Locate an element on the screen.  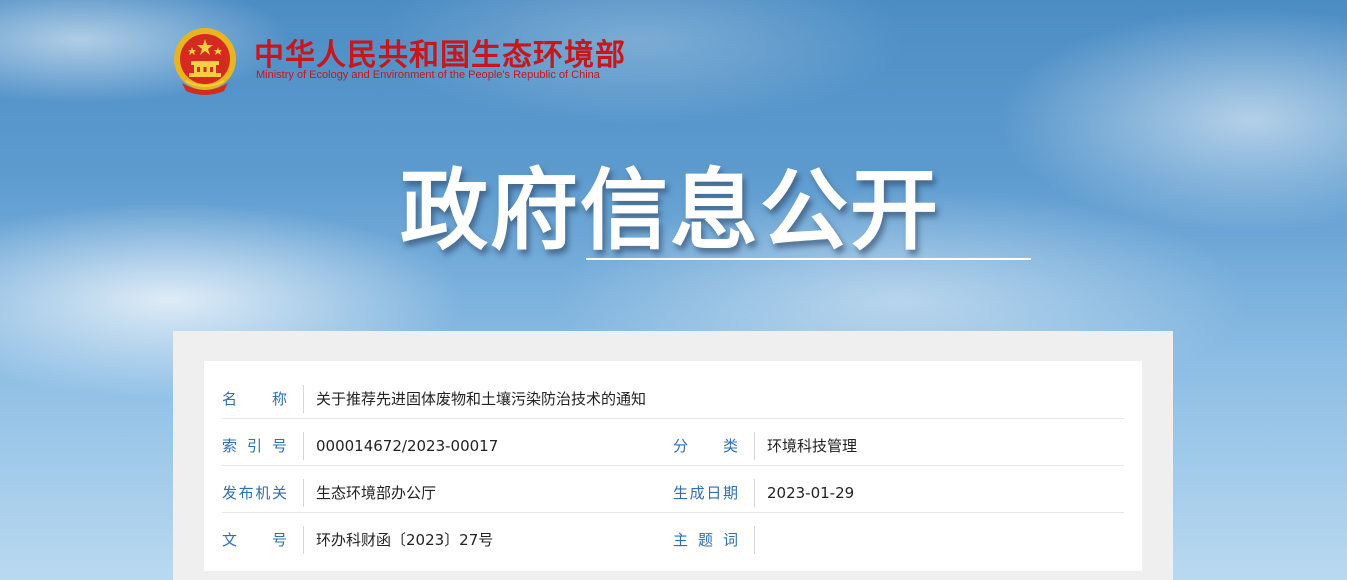
name-value: 关于推荐先进固体废物和土壤污染防治技术的通知 is located at coordinates (481, 399).